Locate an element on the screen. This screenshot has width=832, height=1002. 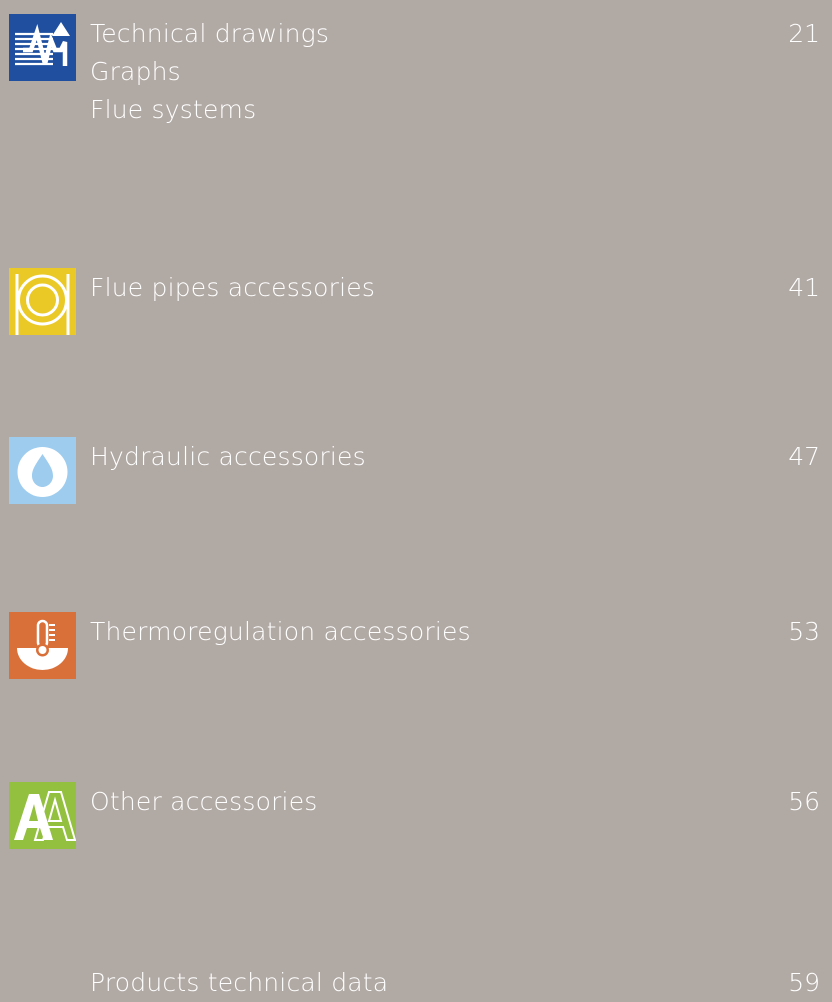
toc-page-number: 21 is located at coordinates (804, 33).